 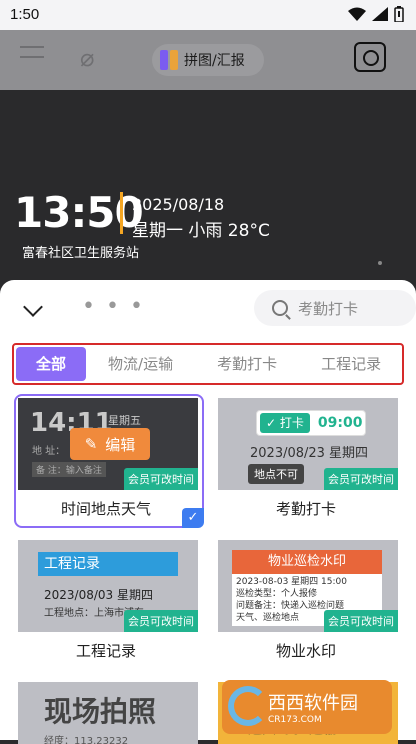 I want to click on thumb-title: 物业巡检水印, so click(x=307, y=562).